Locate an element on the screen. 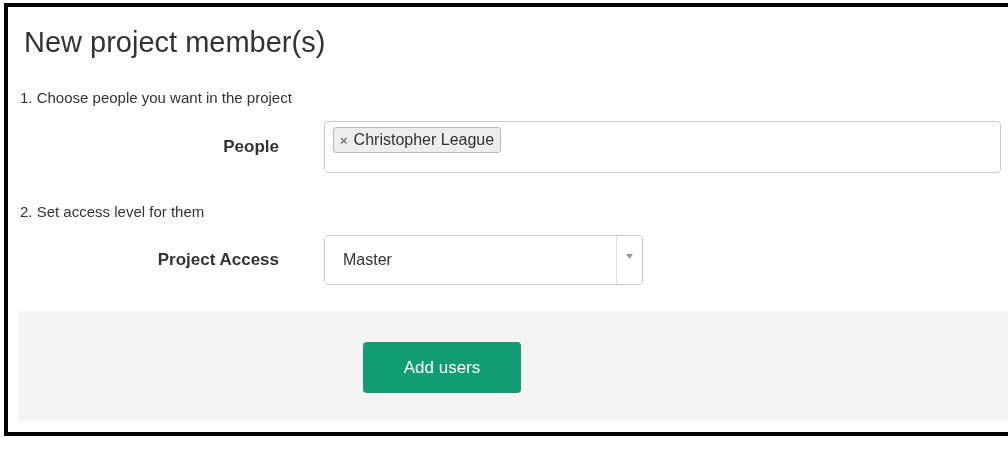 Image resolution: width=1008 pixels, height=451 pixels. caret-icon is located at coordinates (629, 256).